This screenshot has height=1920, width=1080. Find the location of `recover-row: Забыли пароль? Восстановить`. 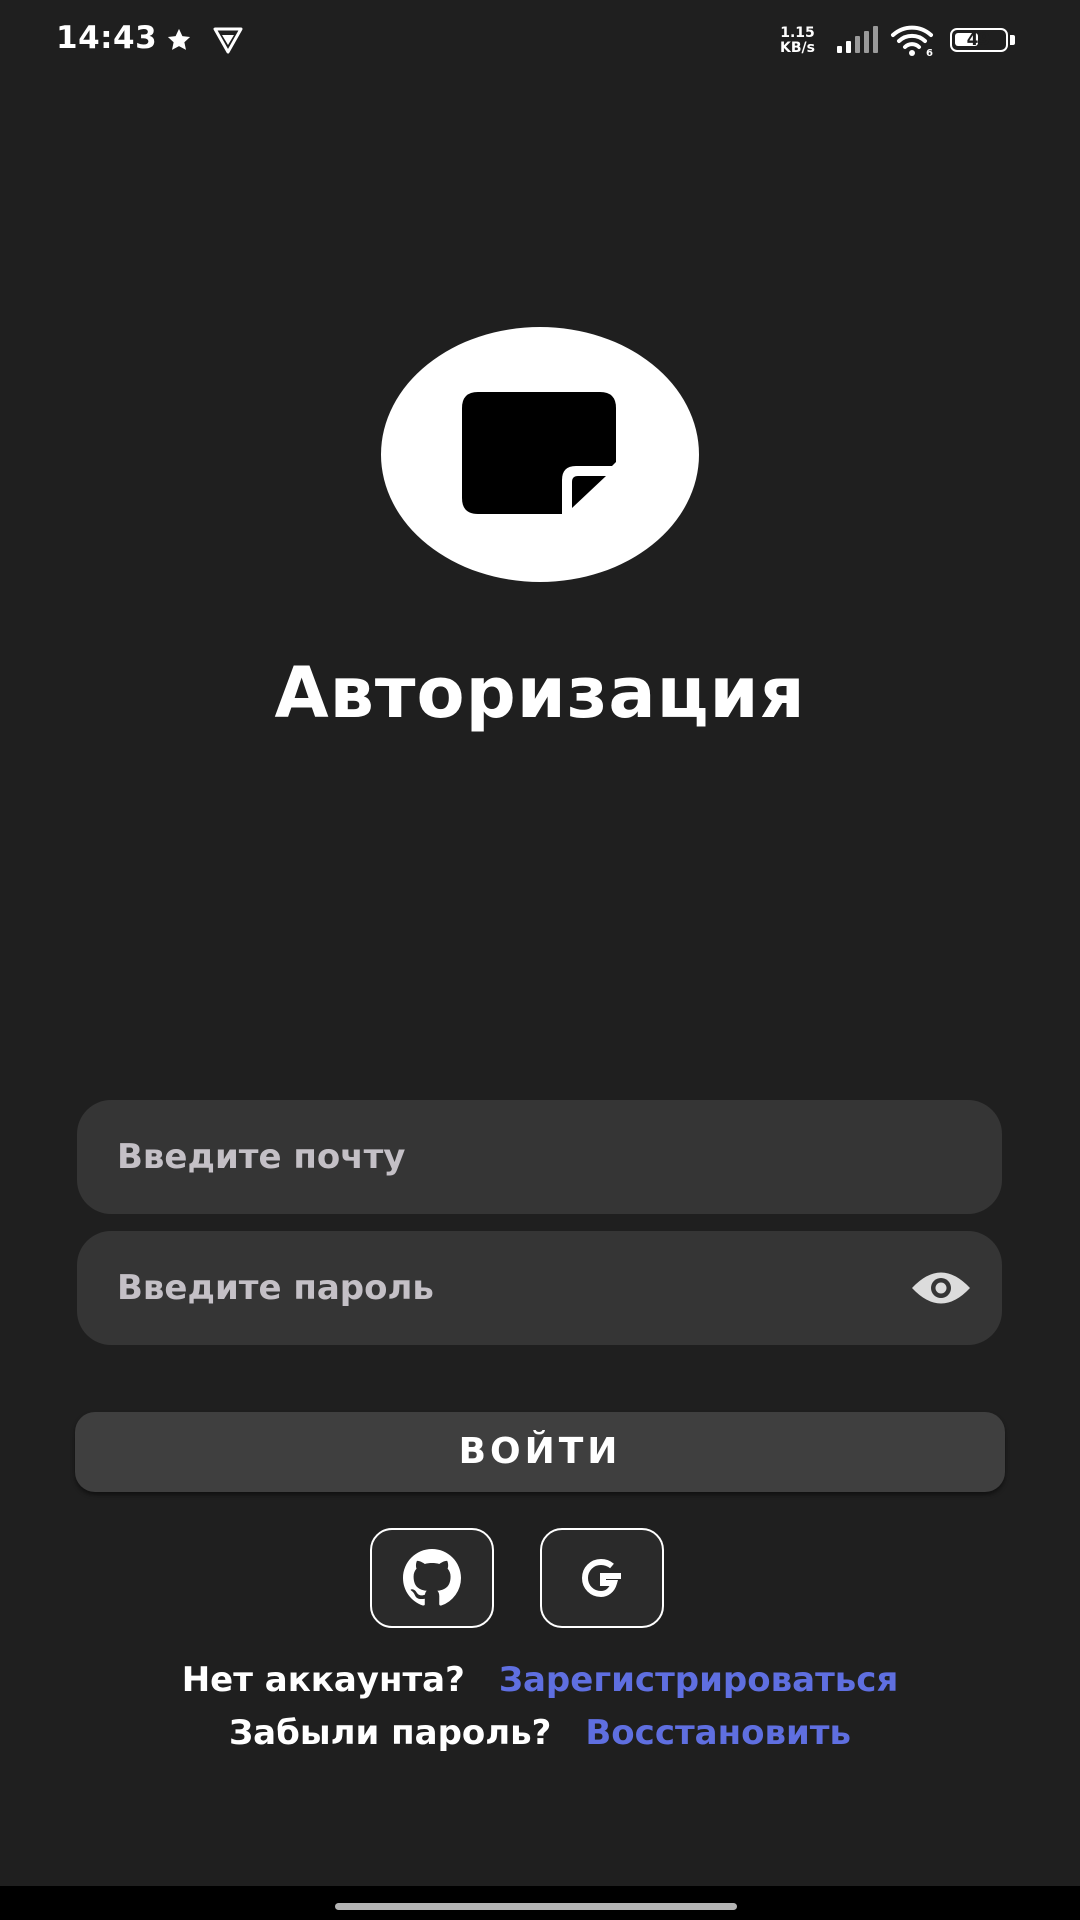

recover-row: Забыли пароль? Восстановить is located at coordinates (540, 1733).